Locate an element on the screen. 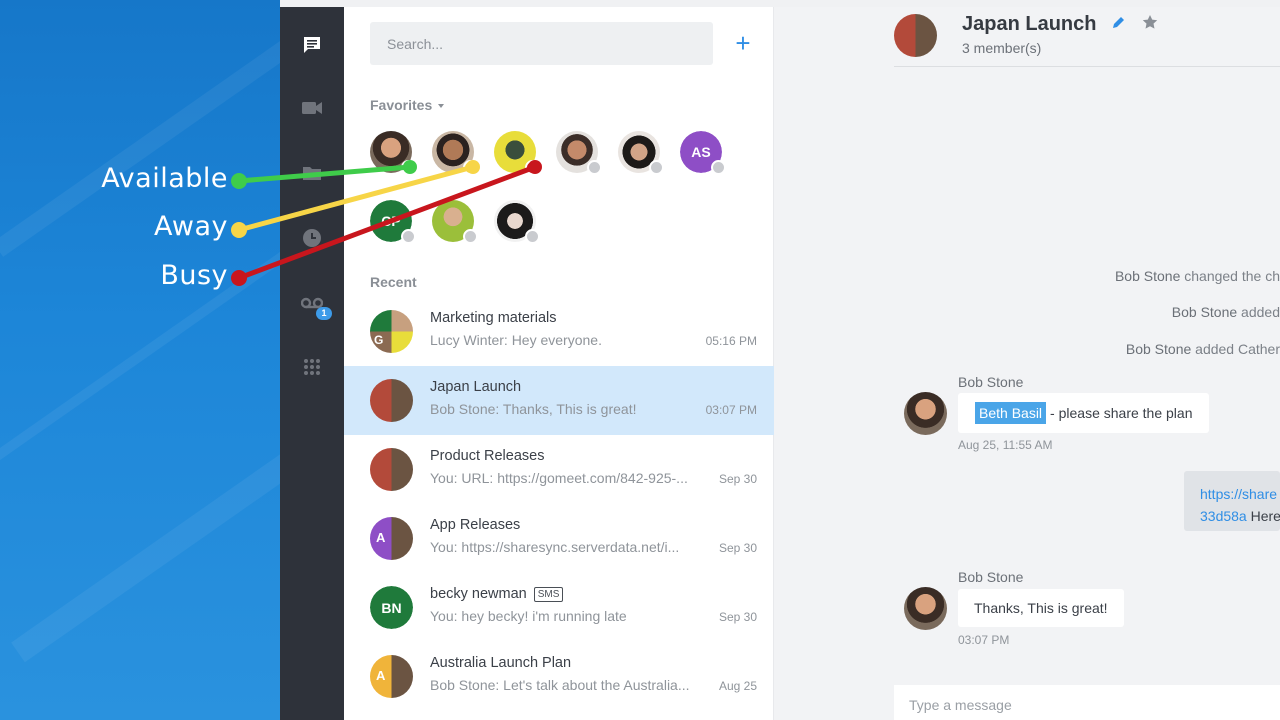 The height and width of the screenshot is (720, 1280). star-icon is located at coordinates (1150, 22).